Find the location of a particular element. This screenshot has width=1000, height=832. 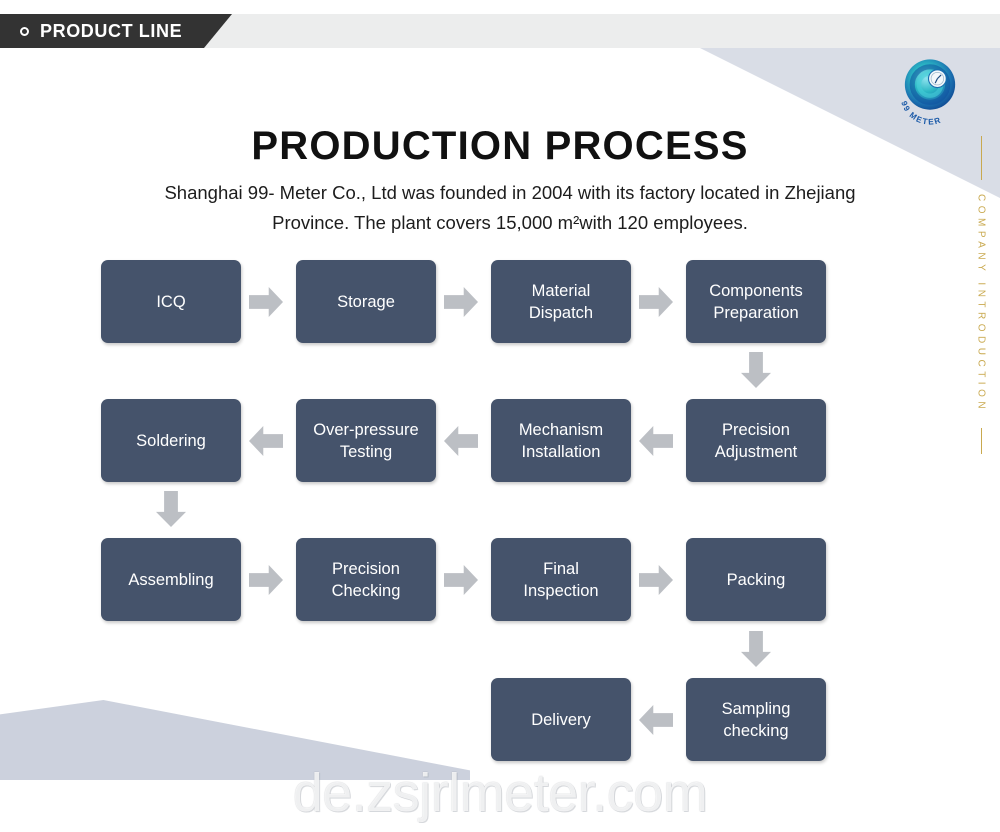

process-node: Assembling is located at coordinates (171, 579).